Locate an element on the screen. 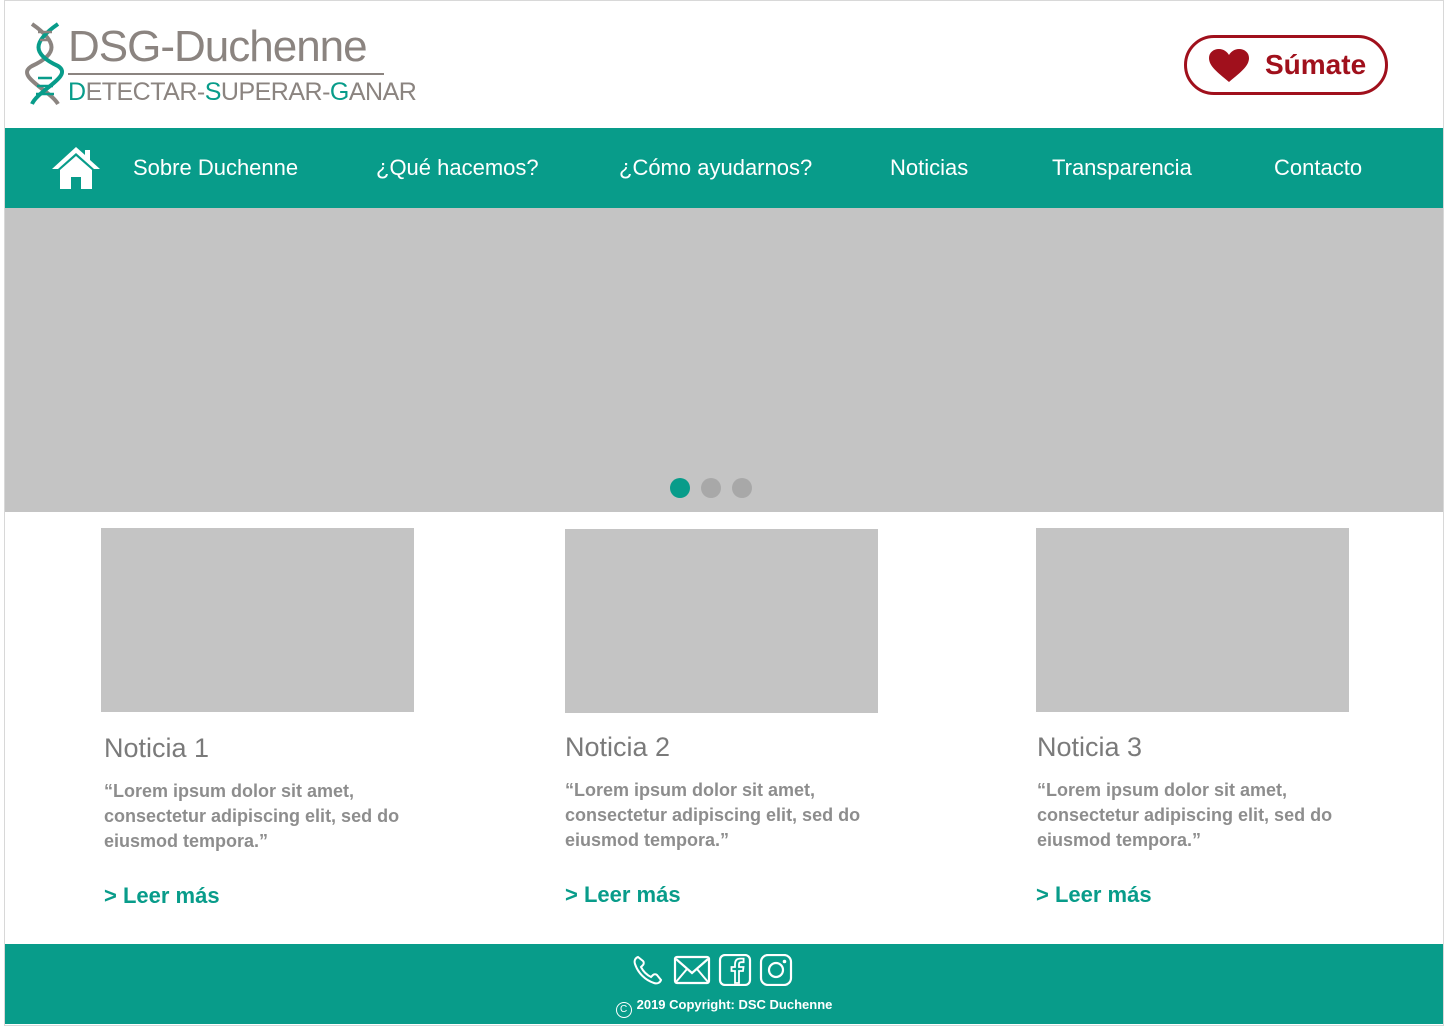 The image size is (1448, 1032). news-title: Noticia 3 is located at coordinates (1090, 747).